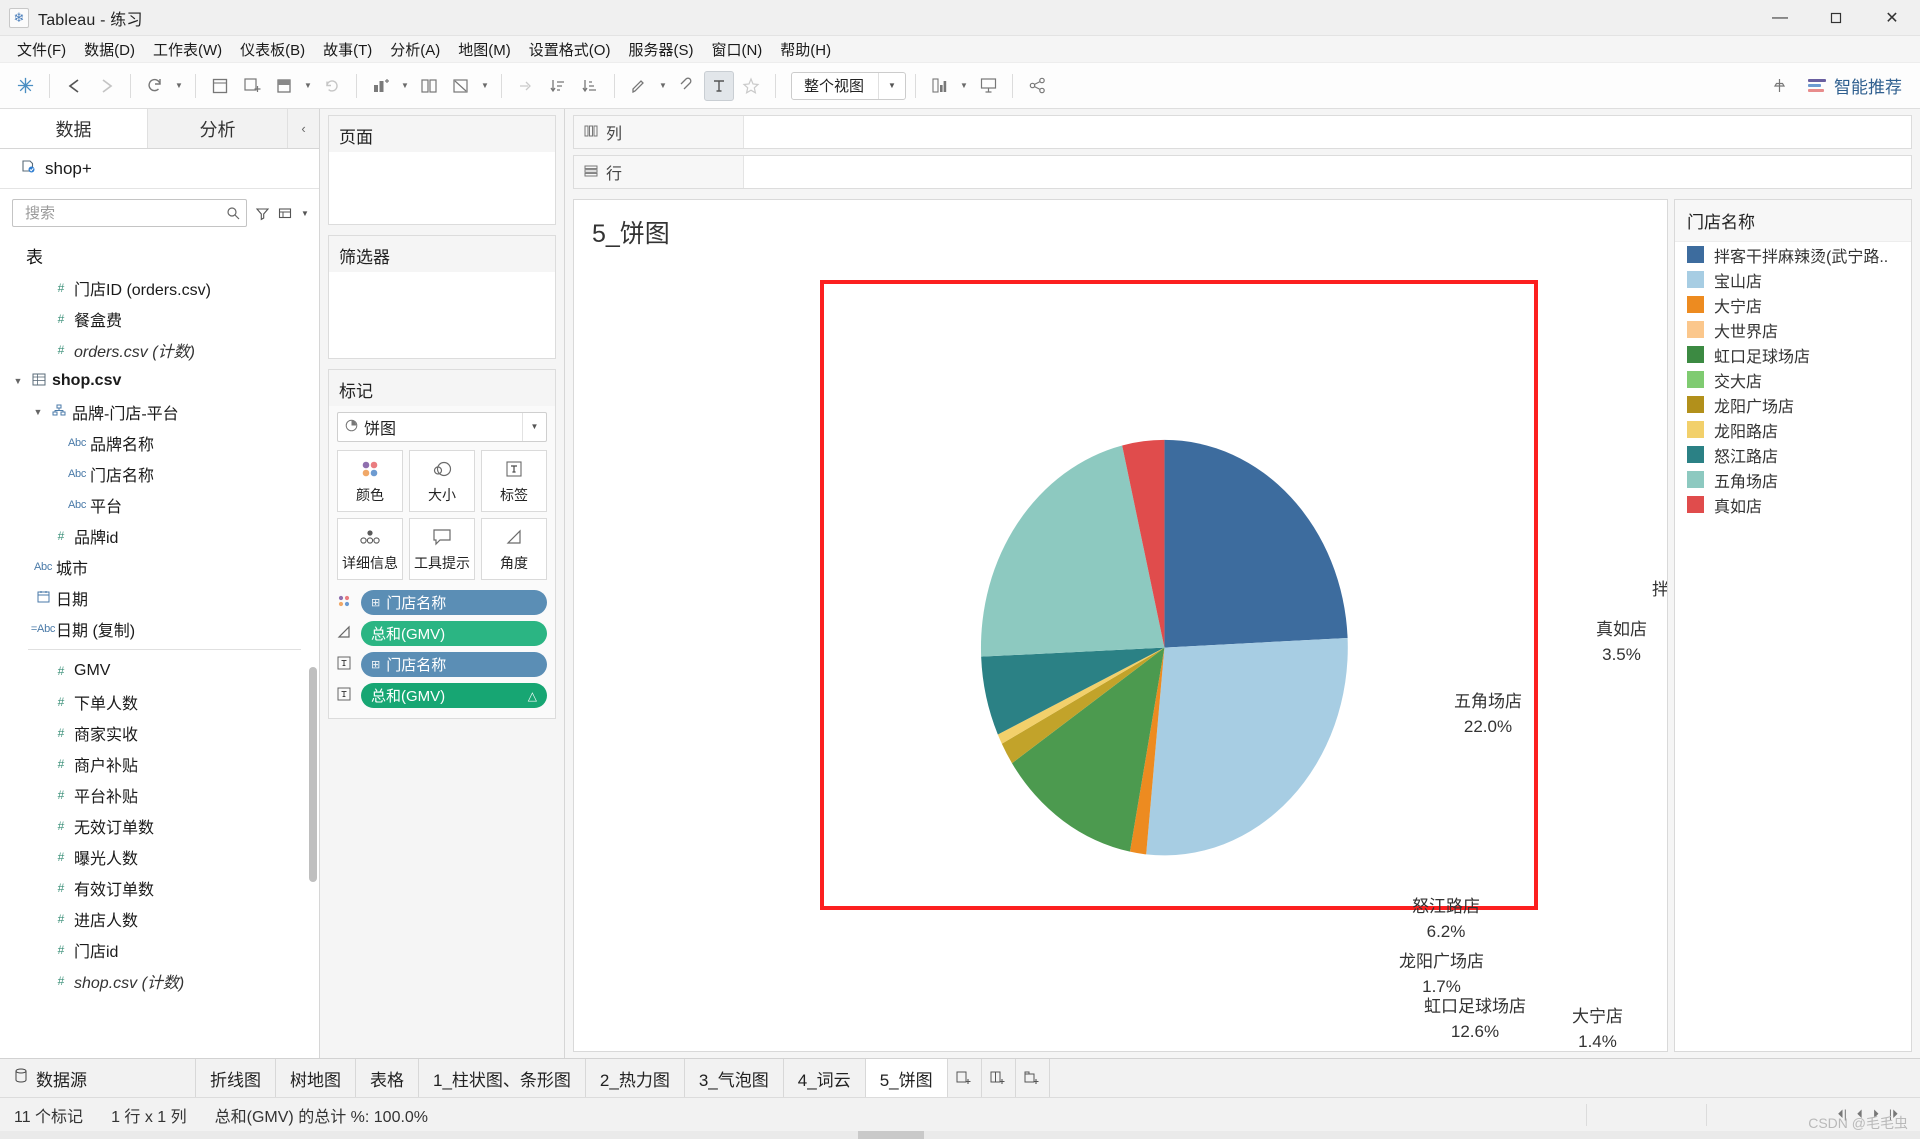 This screenshot has height=1139, width=1920. What do you see at coordinates (485, 86) in the screenshot?
I see `sort-clear-caret-icon: ▼` at bounding box center [485, 86].